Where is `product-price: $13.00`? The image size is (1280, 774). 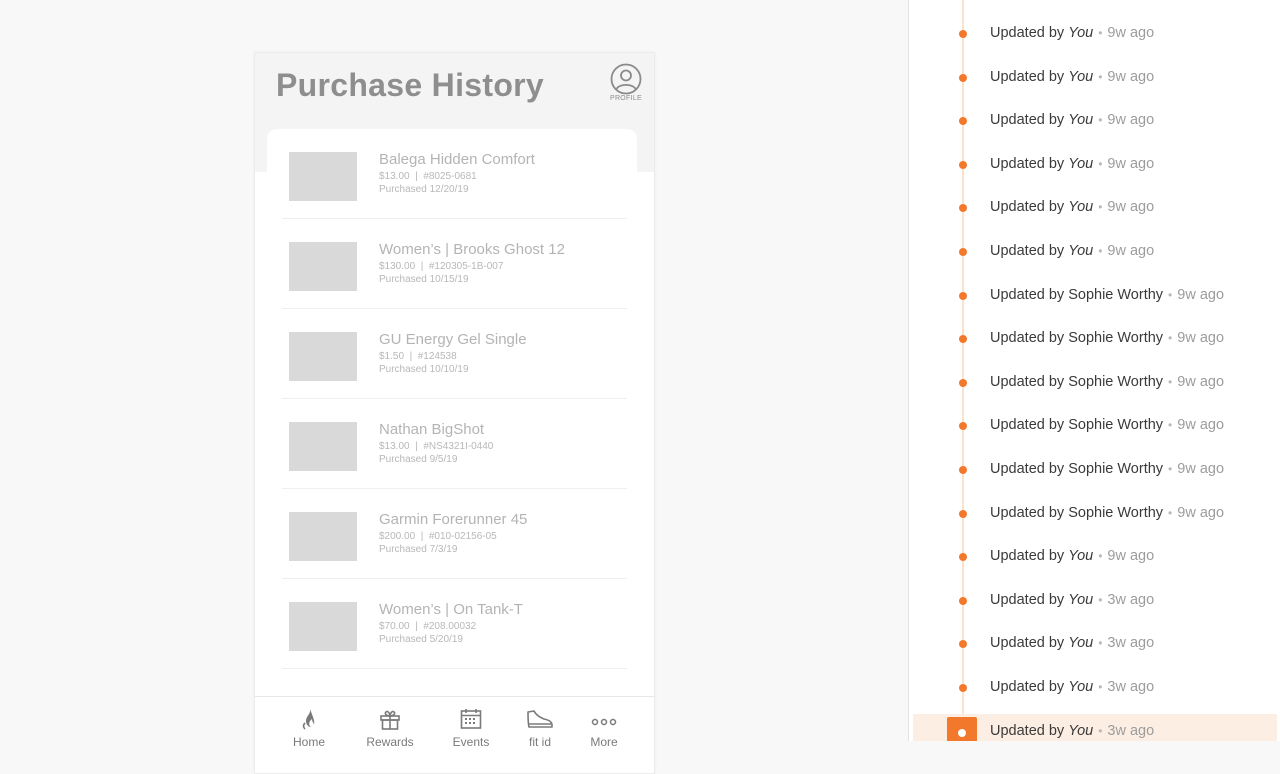 product-price: $13.00 is located at coordinates (394, 446).